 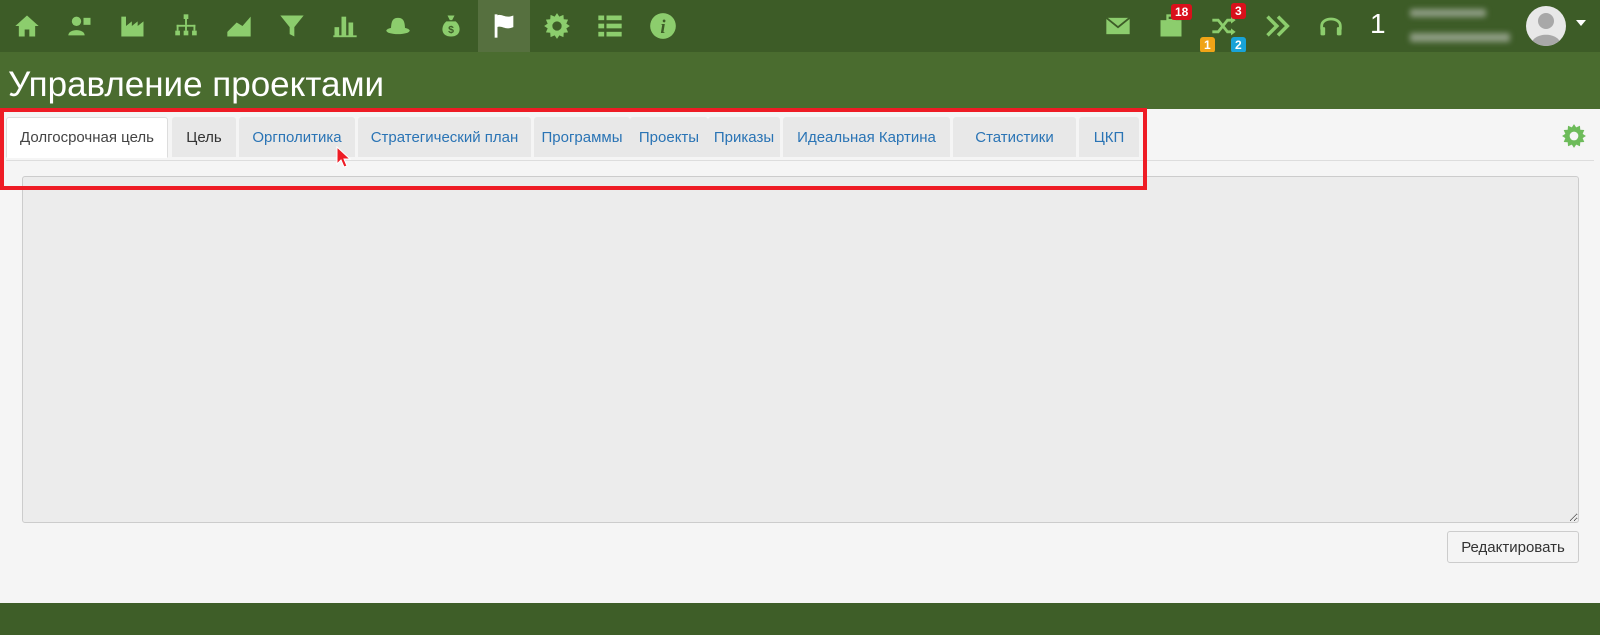 I want to click on avatar, so click(x=1546, y=26).